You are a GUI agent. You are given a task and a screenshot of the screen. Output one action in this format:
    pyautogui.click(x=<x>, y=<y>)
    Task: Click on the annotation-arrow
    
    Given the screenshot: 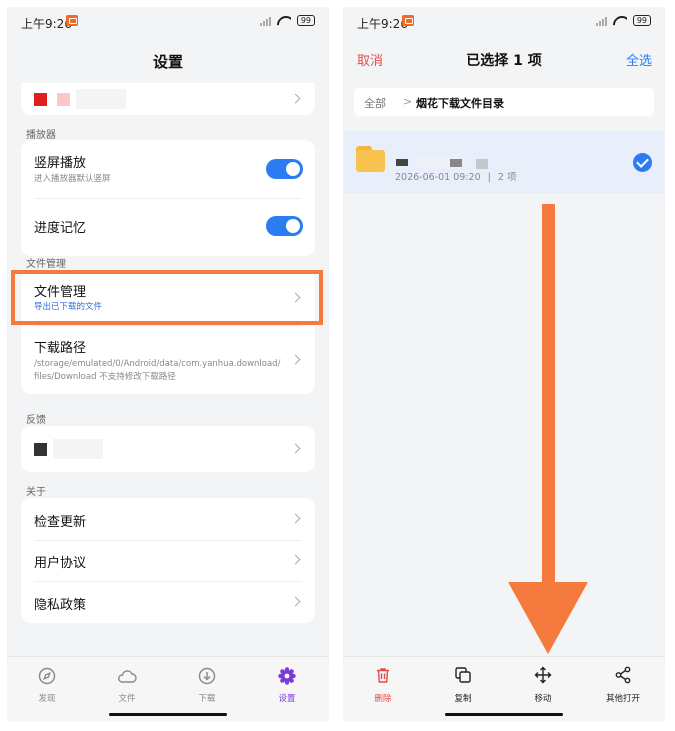 What is the action you would take?
    pyautogui.click(x=548, y=429)
    